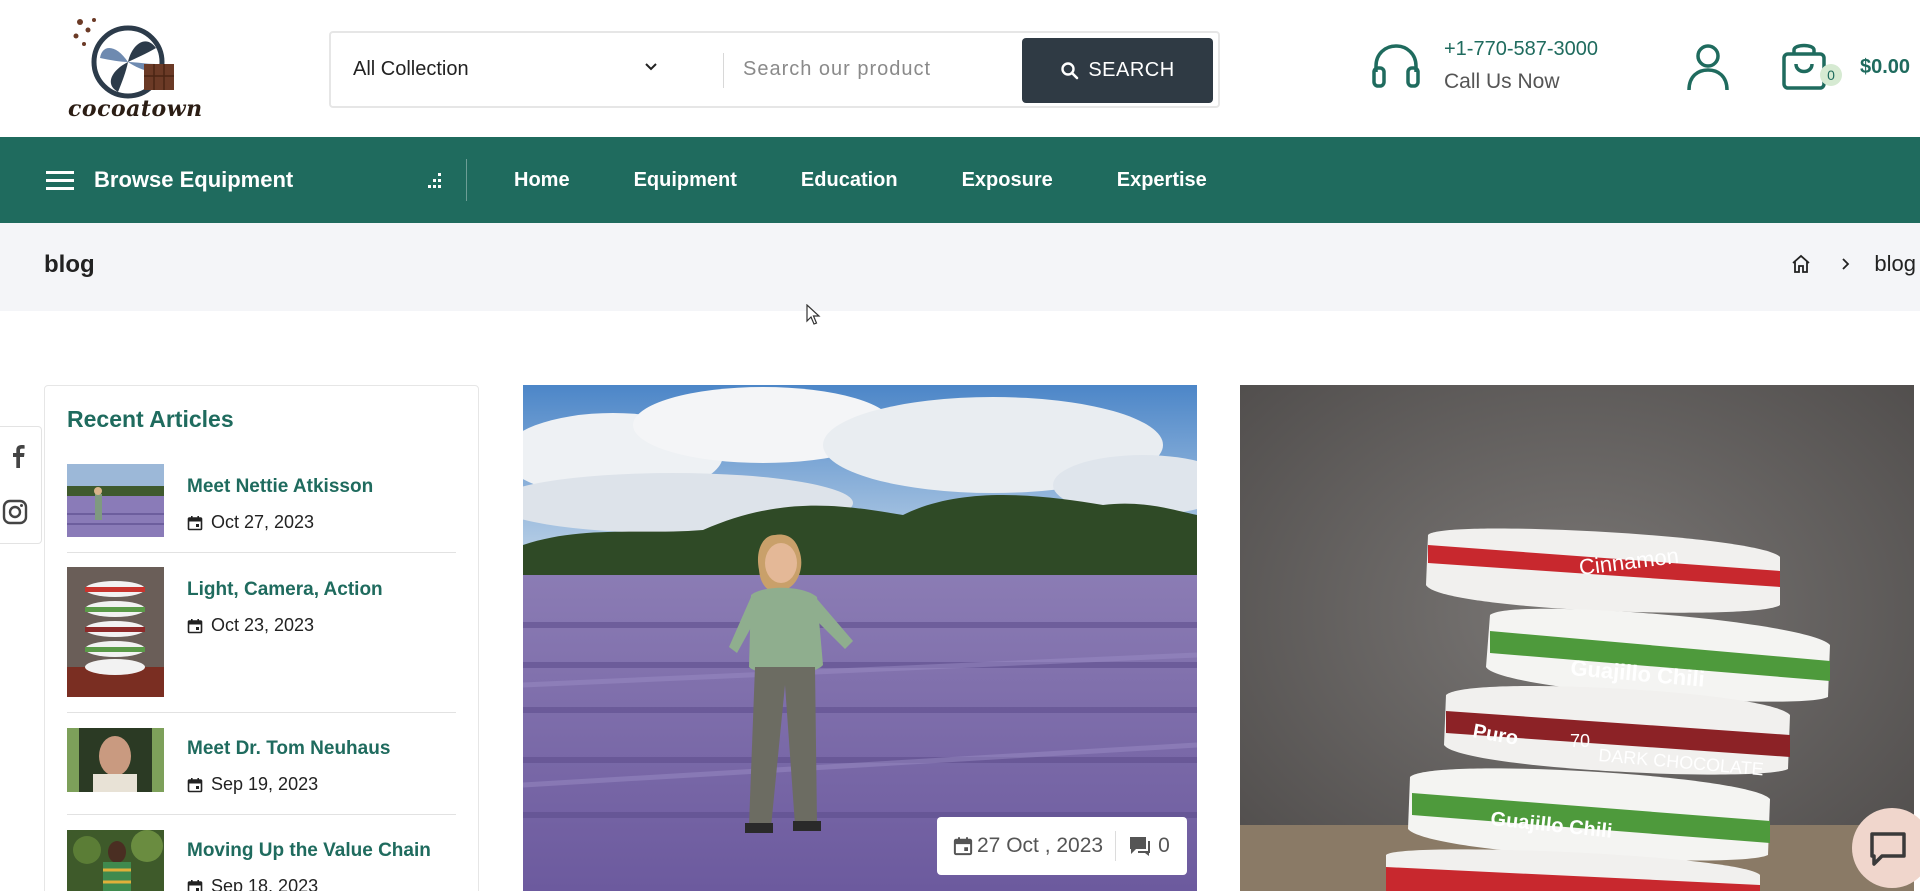 The width and height of the screenshot is (1920, 891). I want to click on chat-icon, so click(1888, 849).